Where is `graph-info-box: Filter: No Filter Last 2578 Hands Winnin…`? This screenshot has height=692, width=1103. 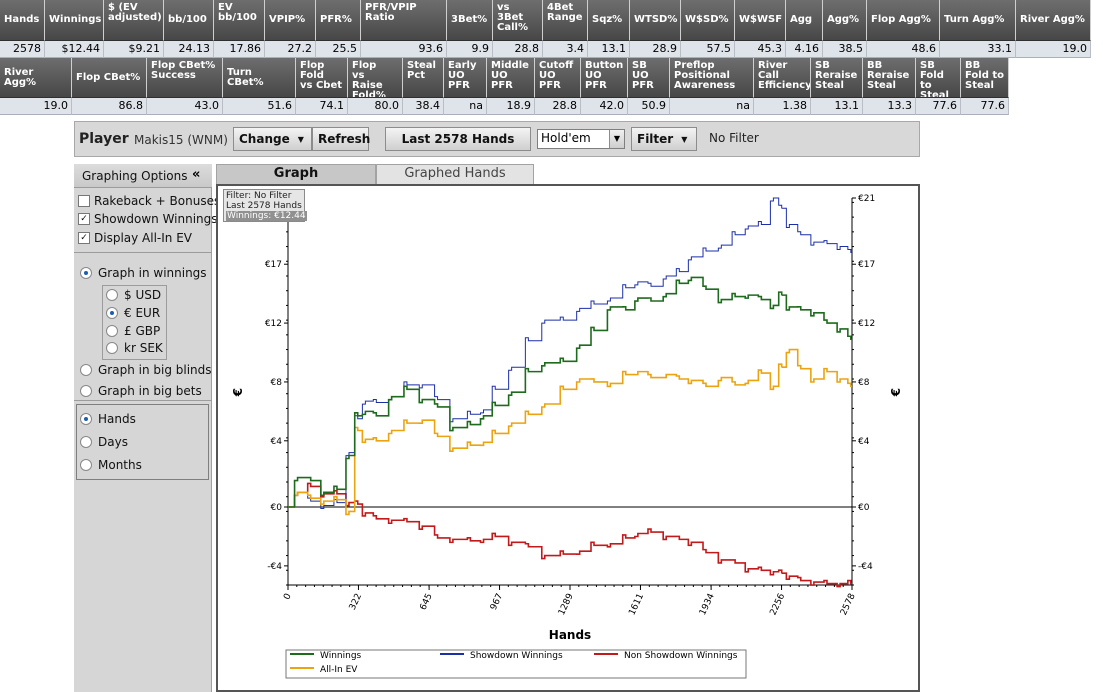 graph-info-box: Filter: No Filter Last 2578 Hands Winnin… is located at coordinates (265, 205).